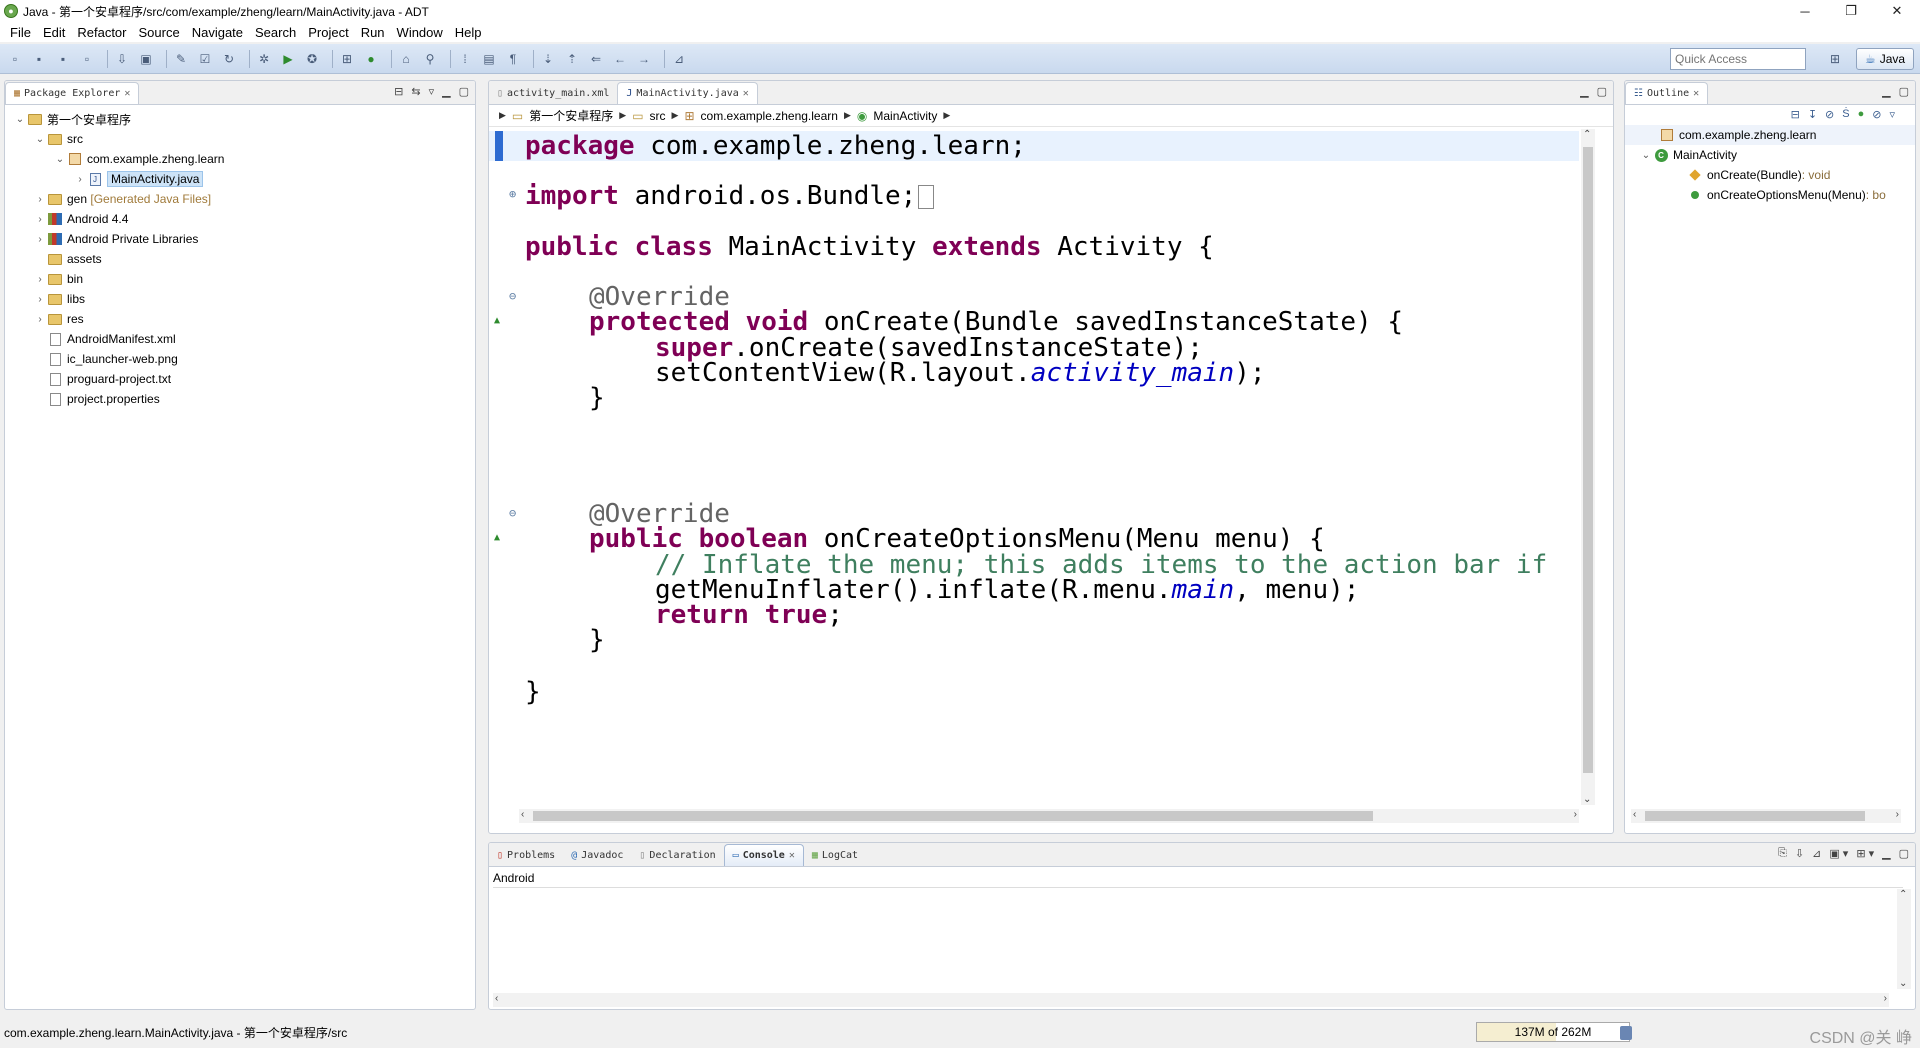 The image size is (1920, 1048). I want to click on hide-non-public-icon: ●, so click(1861, 116).